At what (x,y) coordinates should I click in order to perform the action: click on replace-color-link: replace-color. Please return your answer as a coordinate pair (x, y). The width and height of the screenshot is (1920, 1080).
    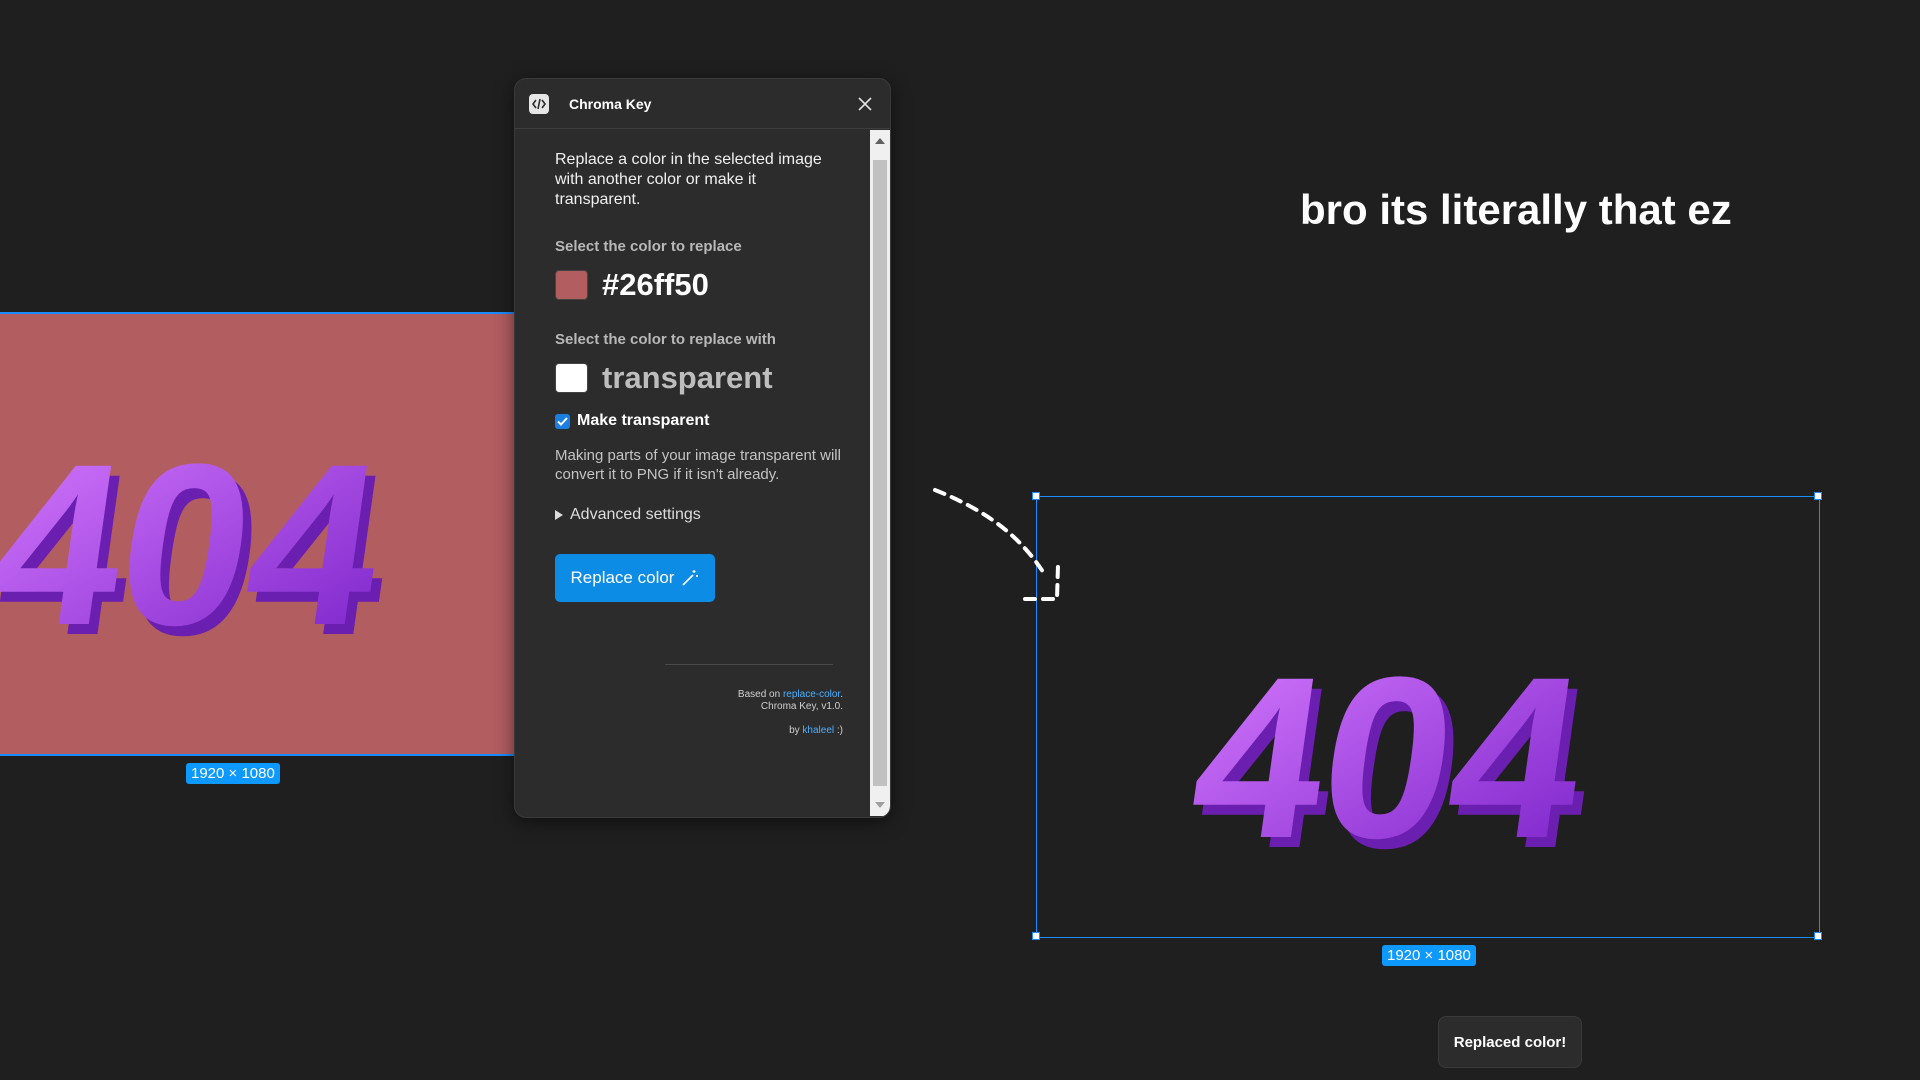
    Looking at the image, I should click on (811, 694).